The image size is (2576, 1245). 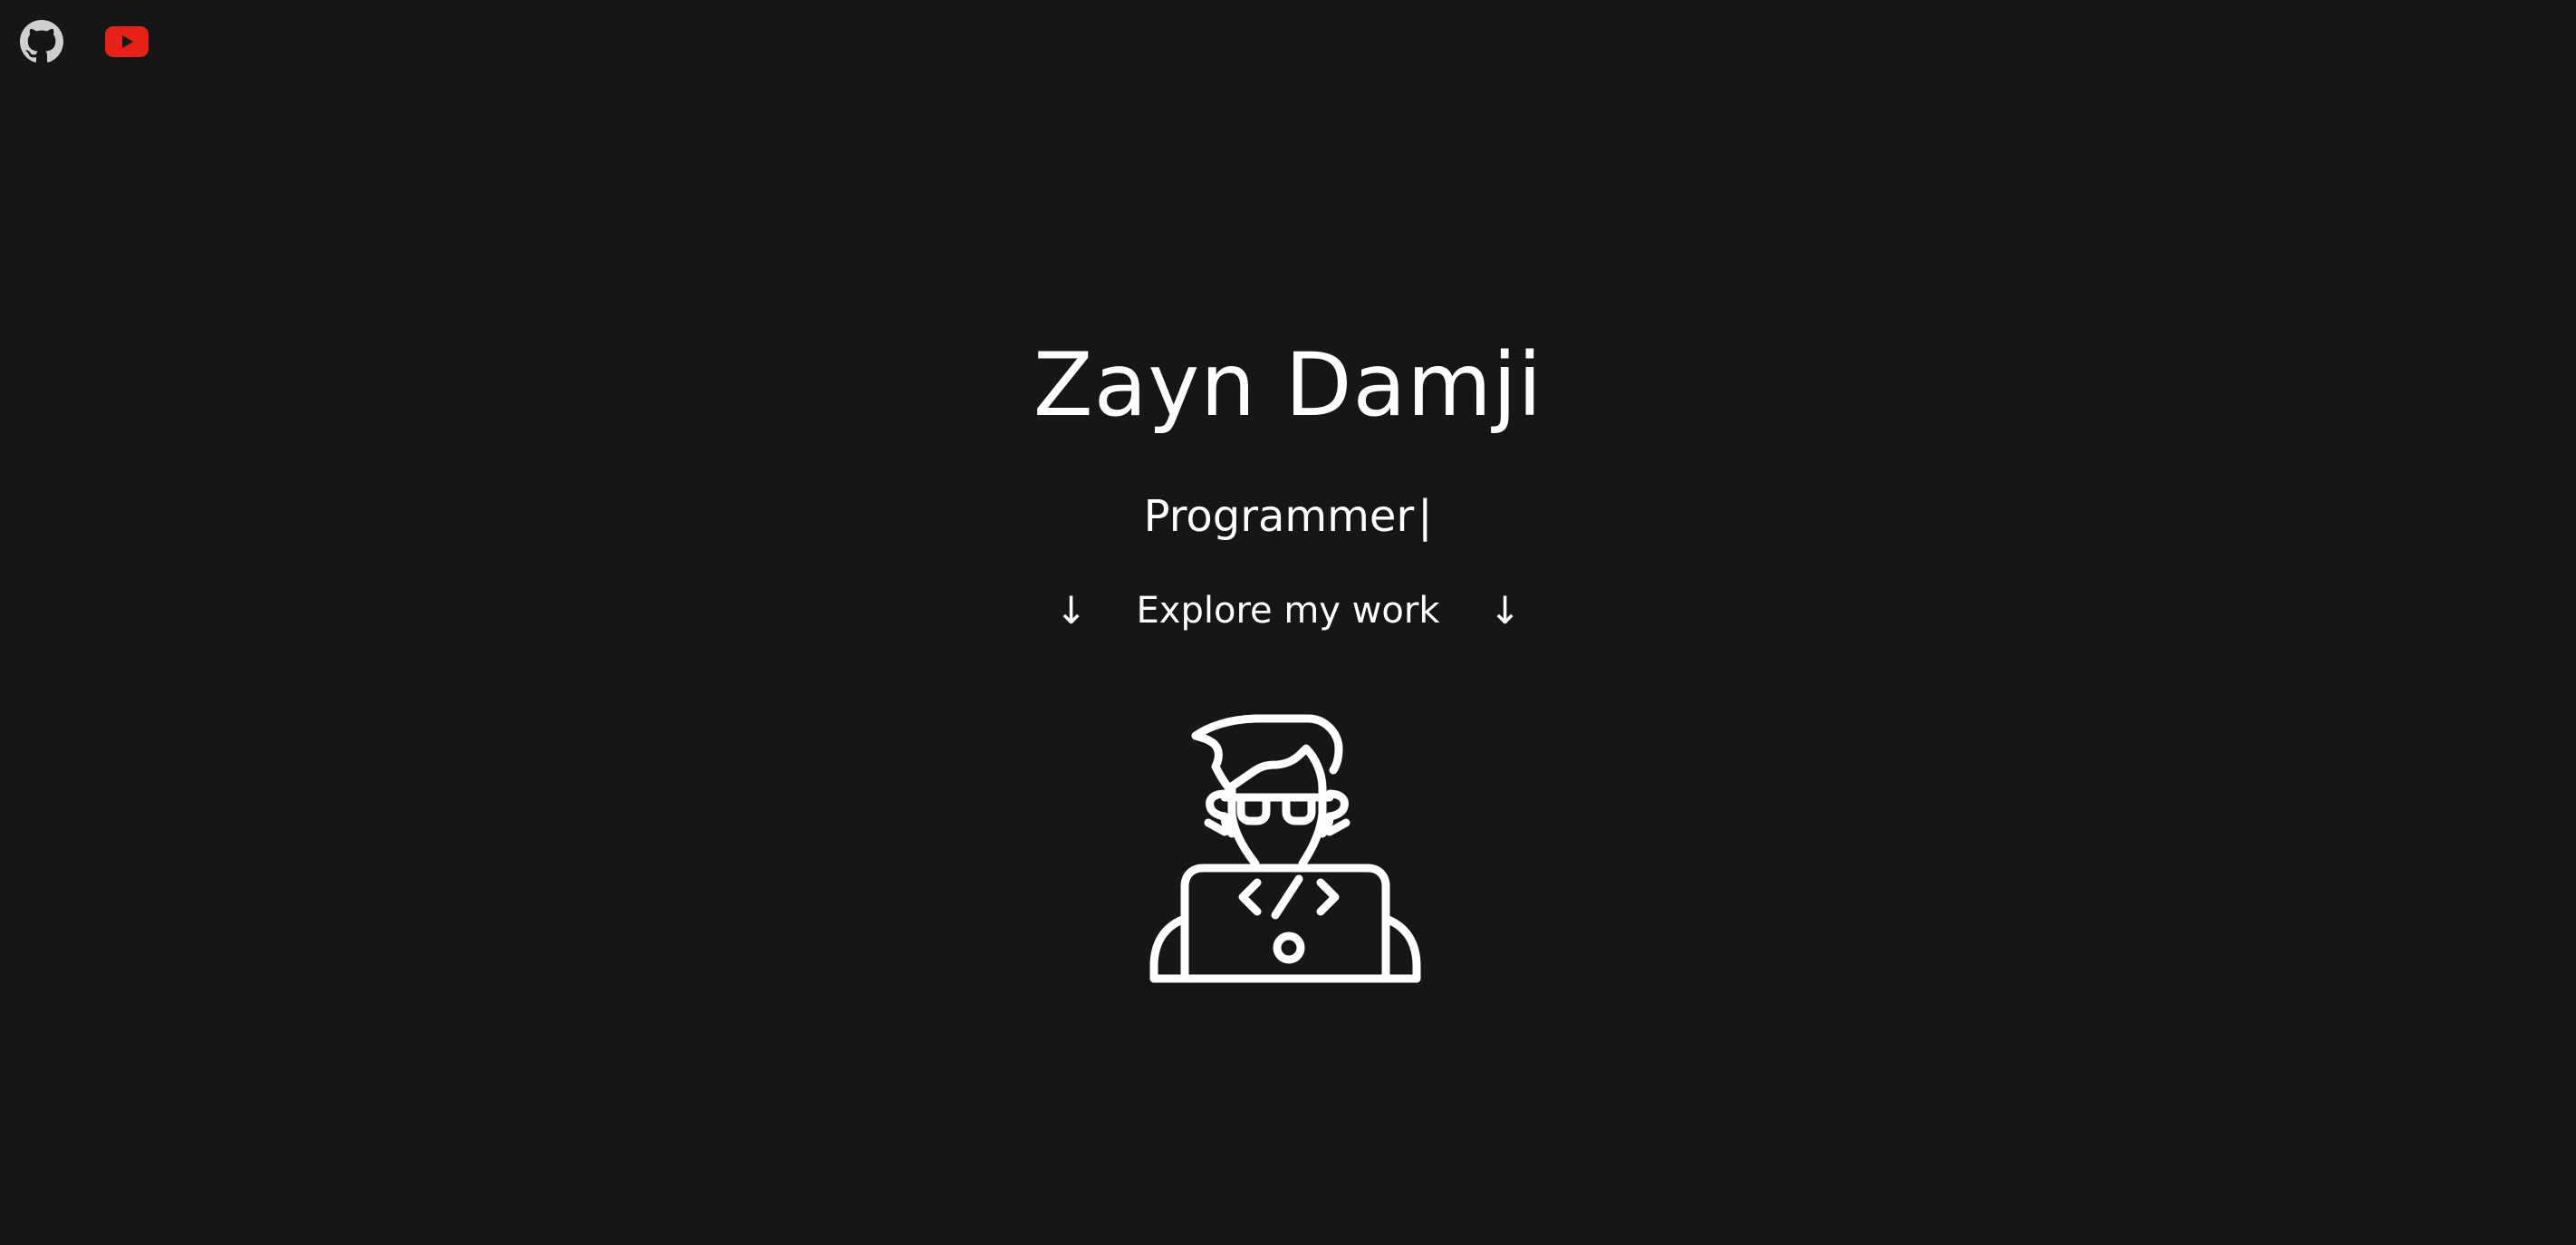 What do you see at coordinates (1285, 848) in the screenshot?
I see `programmer-avatar-icon` at bounding box center [1285, 848].